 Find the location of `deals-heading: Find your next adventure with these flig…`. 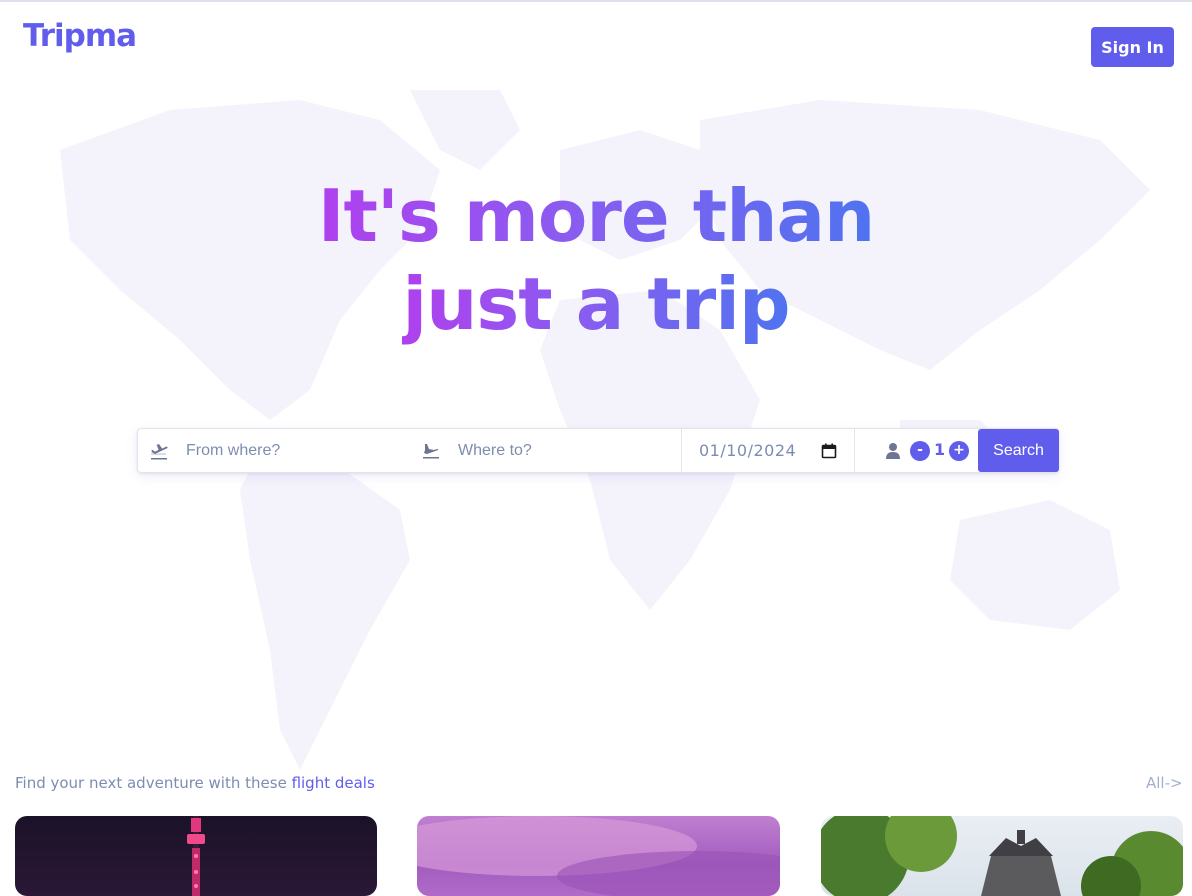

deals-heading: Find your next adventure with these flig… is located at coordinates (195, 783).